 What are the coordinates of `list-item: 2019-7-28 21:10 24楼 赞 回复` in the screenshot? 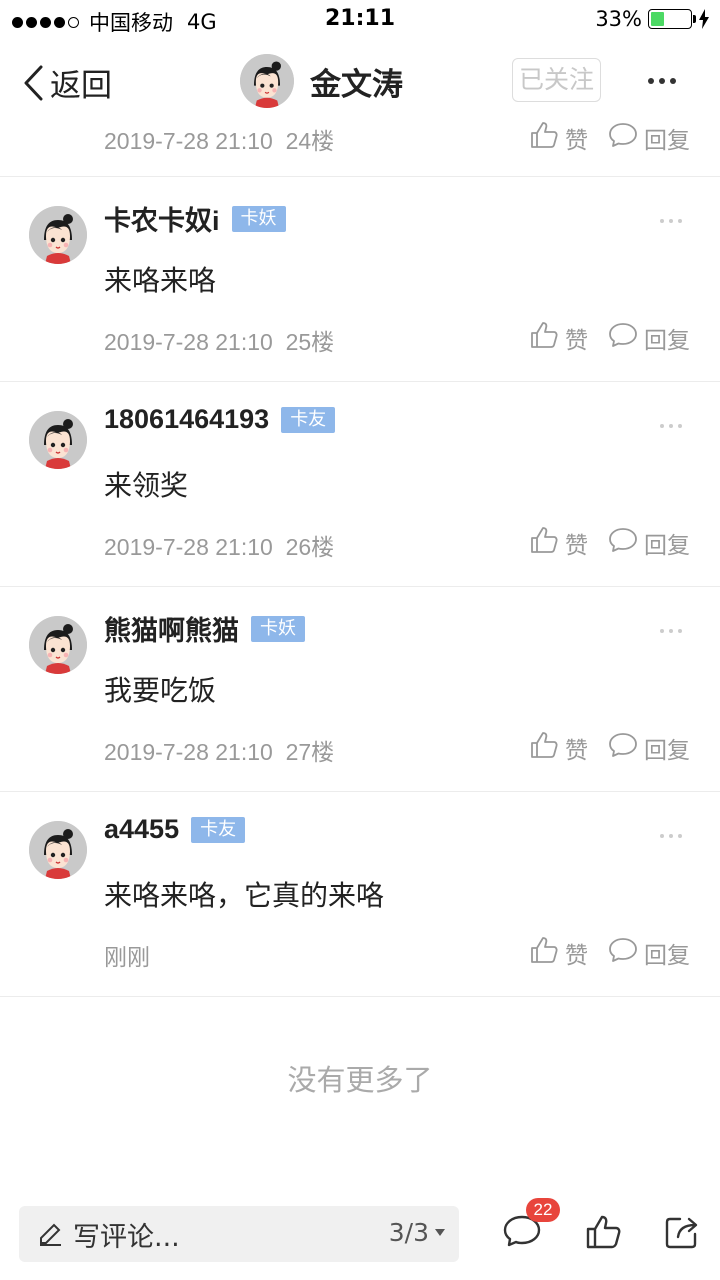 It's located at (360, 148).